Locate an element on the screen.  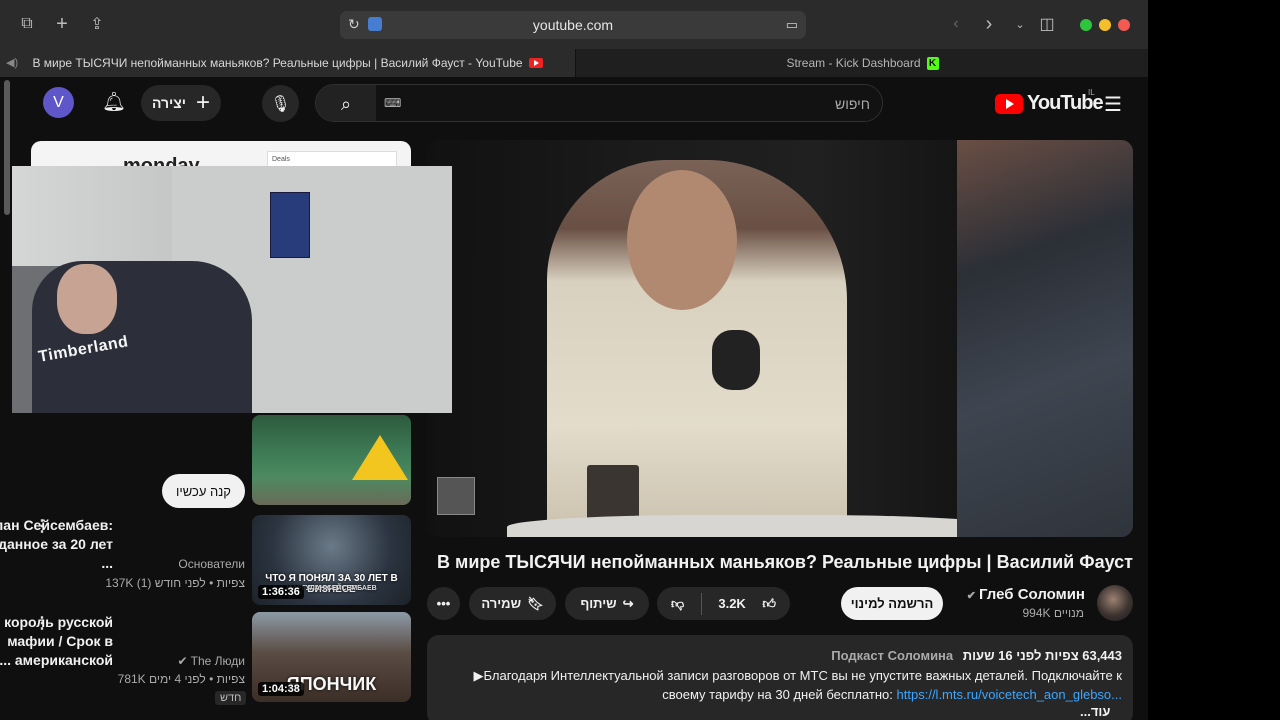
address-bar: ↻ youtube.com ▭ is located at coordinates (573, 25).